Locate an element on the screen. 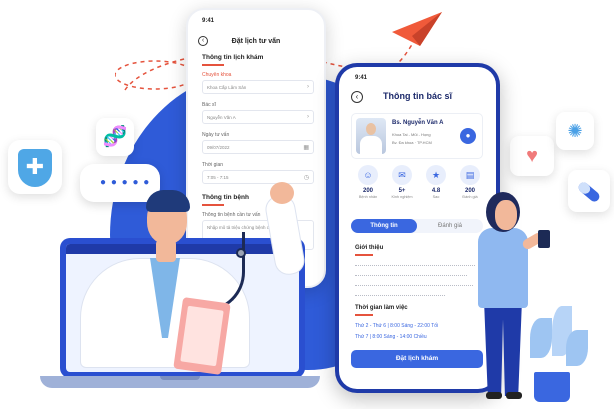 This screenshot has height=409, width=614. stat-rating: ★ 4.8 Sao is located at coordinates (436, 182).